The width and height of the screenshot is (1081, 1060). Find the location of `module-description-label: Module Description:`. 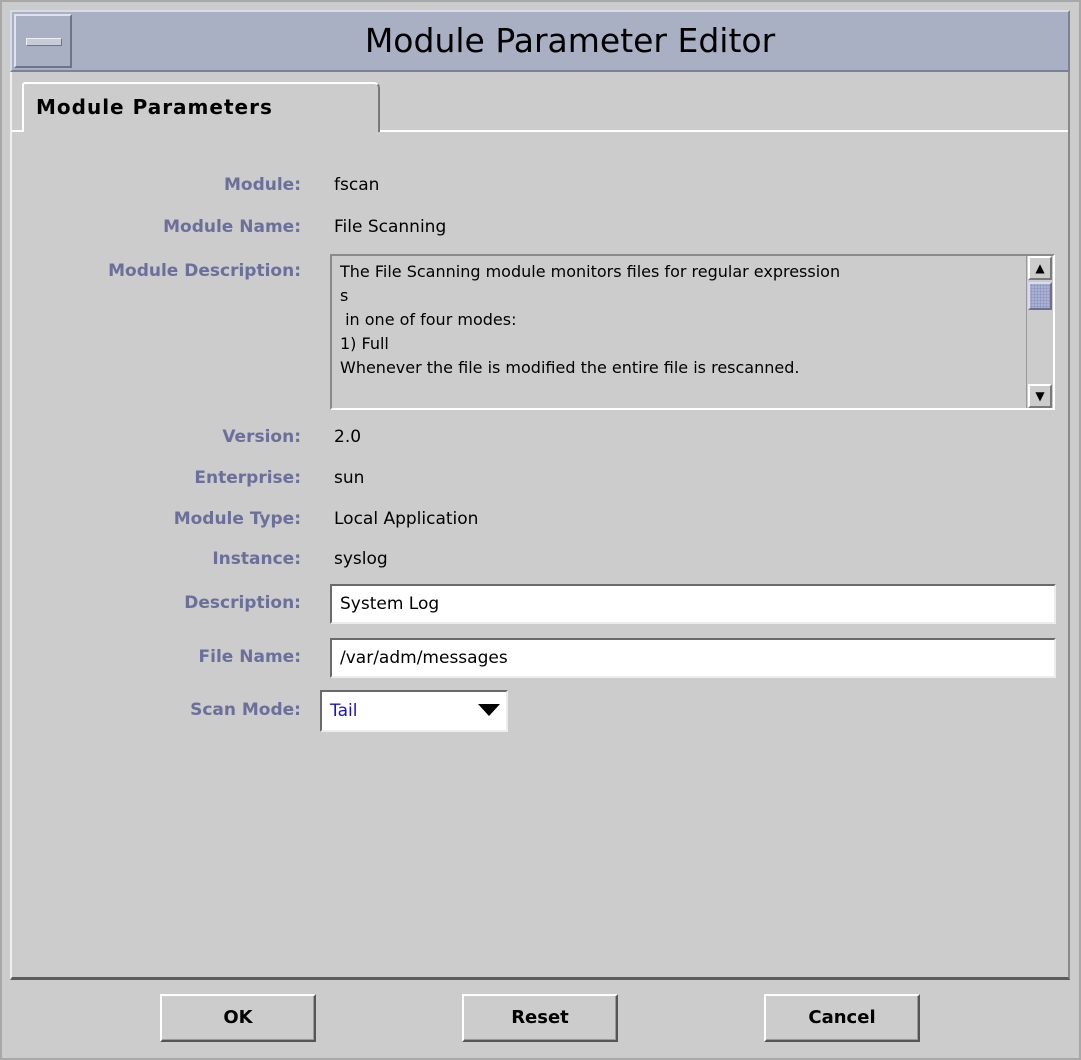

module-description-label: Module Description: is located at coordinates (204, 271).